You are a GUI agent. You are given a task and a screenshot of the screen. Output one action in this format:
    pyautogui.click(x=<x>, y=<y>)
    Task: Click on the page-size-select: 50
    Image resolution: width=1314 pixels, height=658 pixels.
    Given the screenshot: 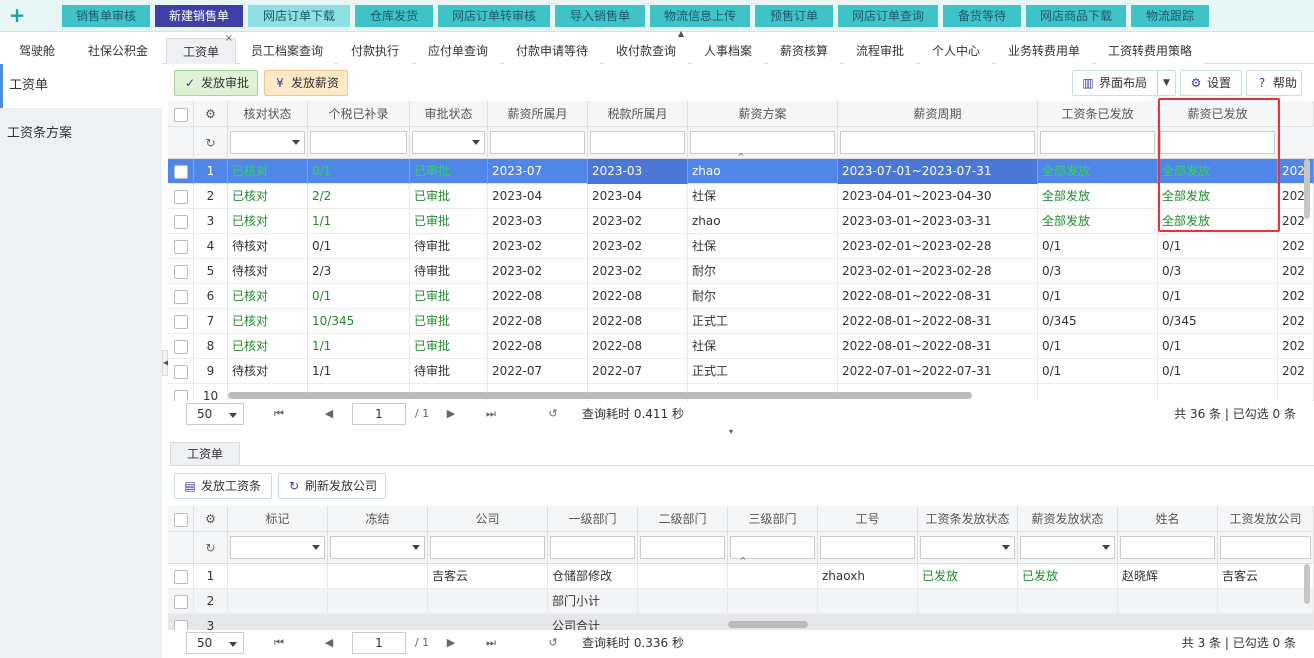 What is the action you would take?
    pyautogui.click(x=215, y=414)
    